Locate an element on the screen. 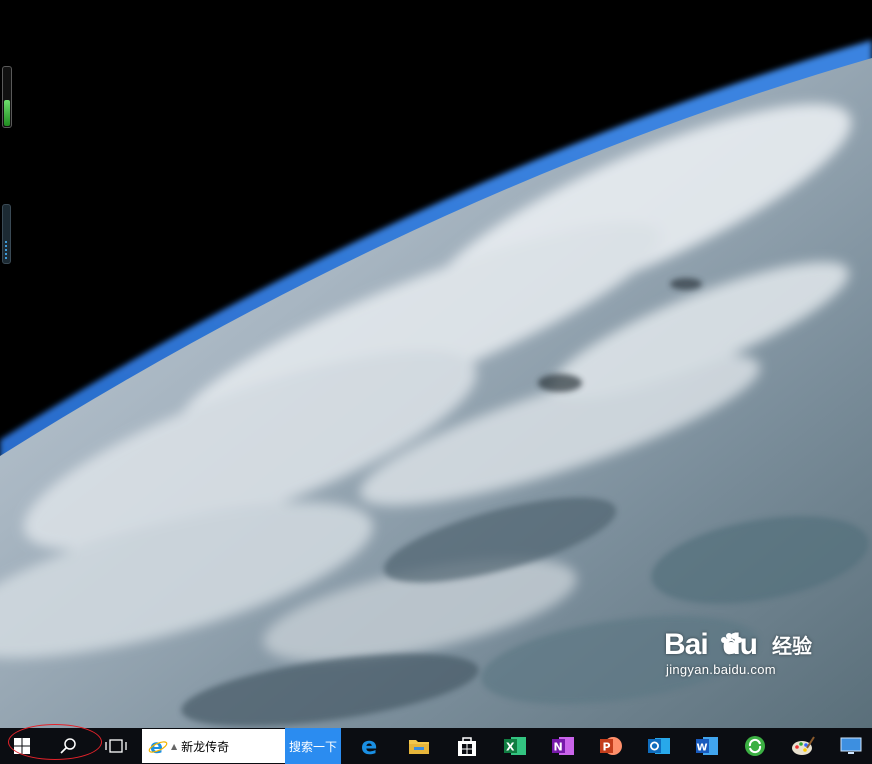  search-icon is located at coordinates (68, 746).